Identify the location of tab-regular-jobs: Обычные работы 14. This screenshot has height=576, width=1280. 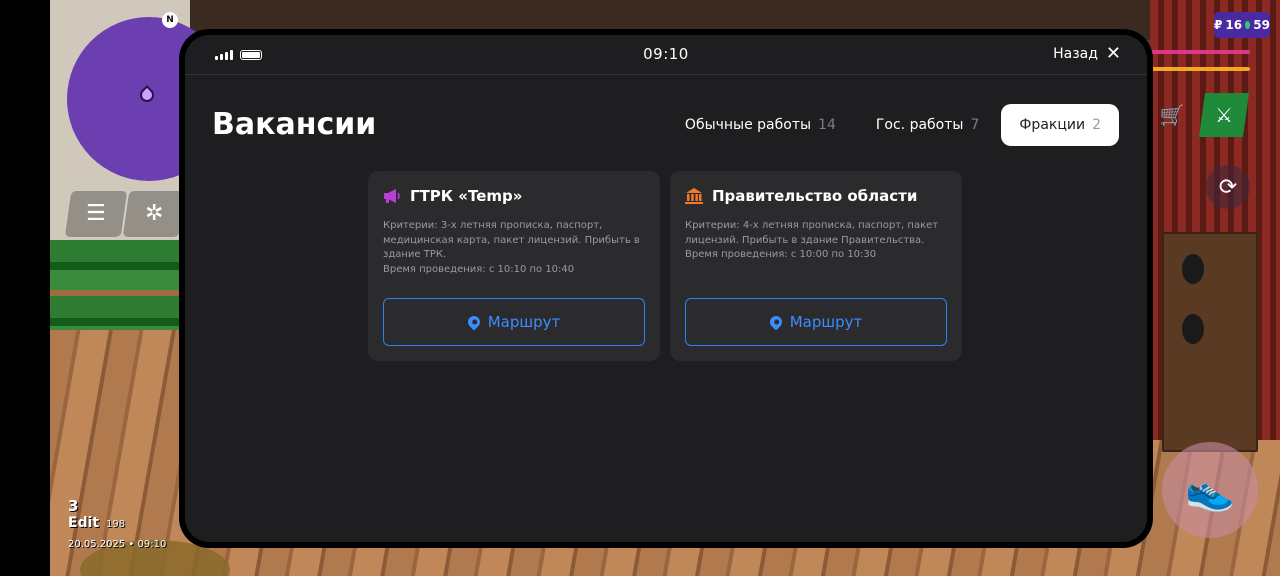
(760, 125).